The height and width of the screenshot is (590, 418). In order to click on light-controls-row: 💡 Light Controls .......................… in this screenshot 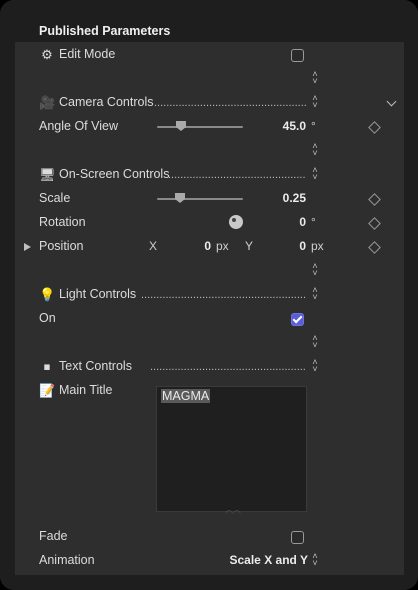, I will do `click(209, 295)`.